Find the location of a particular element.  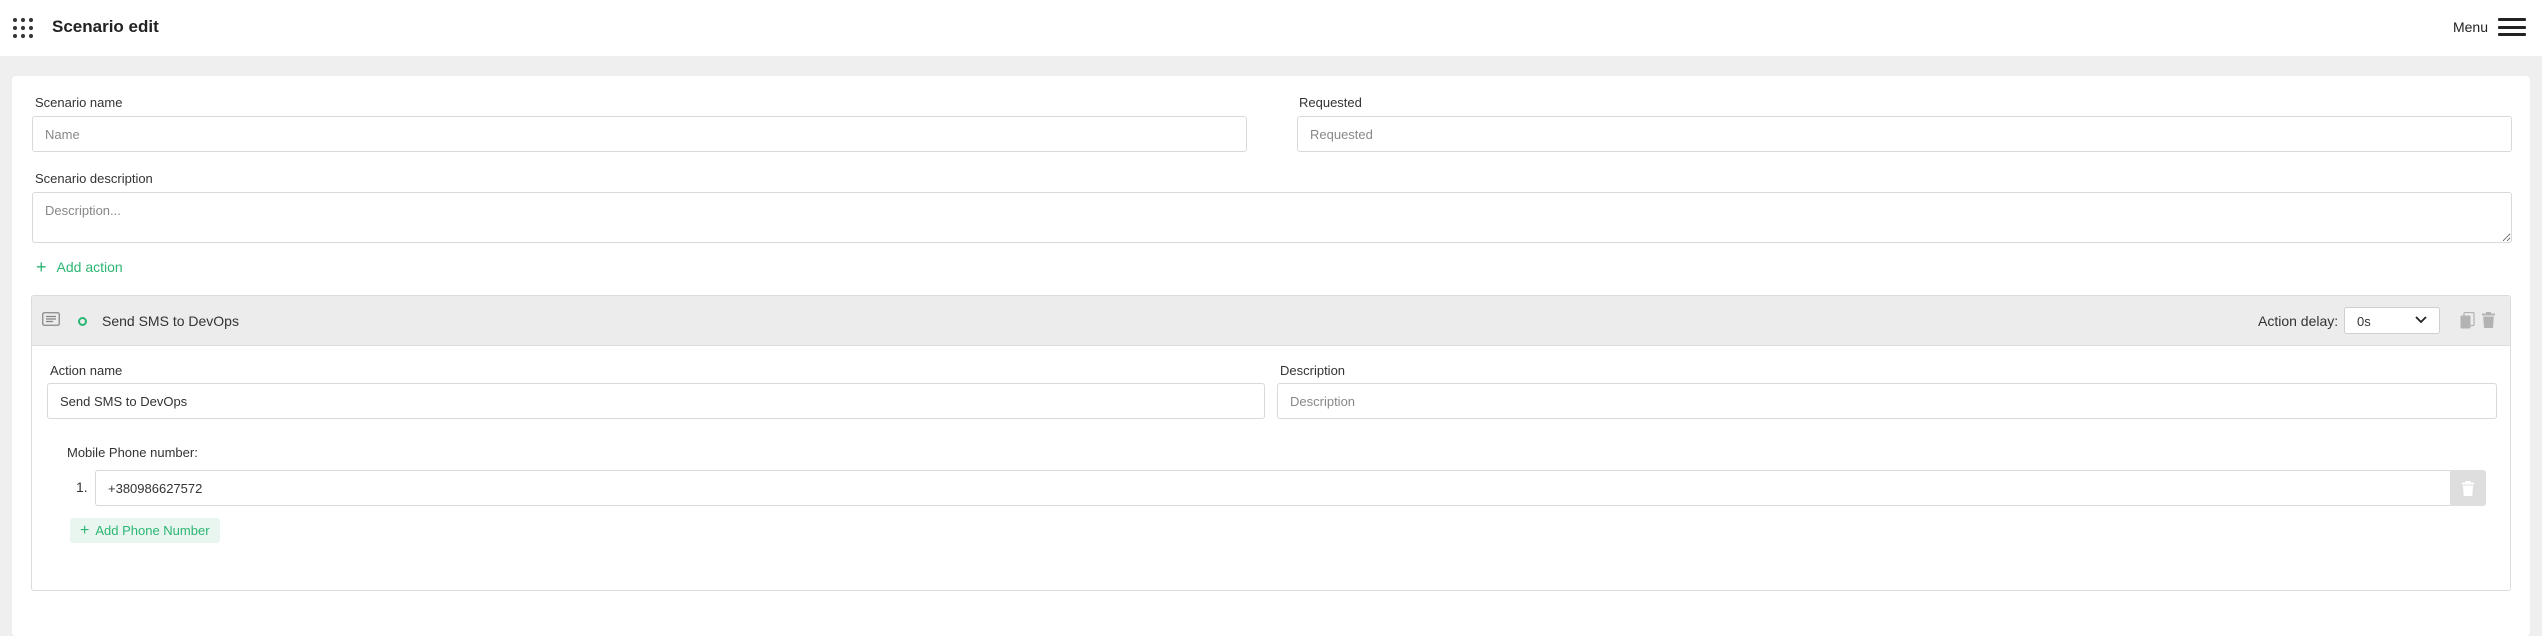

hamburger-icon is located at coordinates (2512, 27).